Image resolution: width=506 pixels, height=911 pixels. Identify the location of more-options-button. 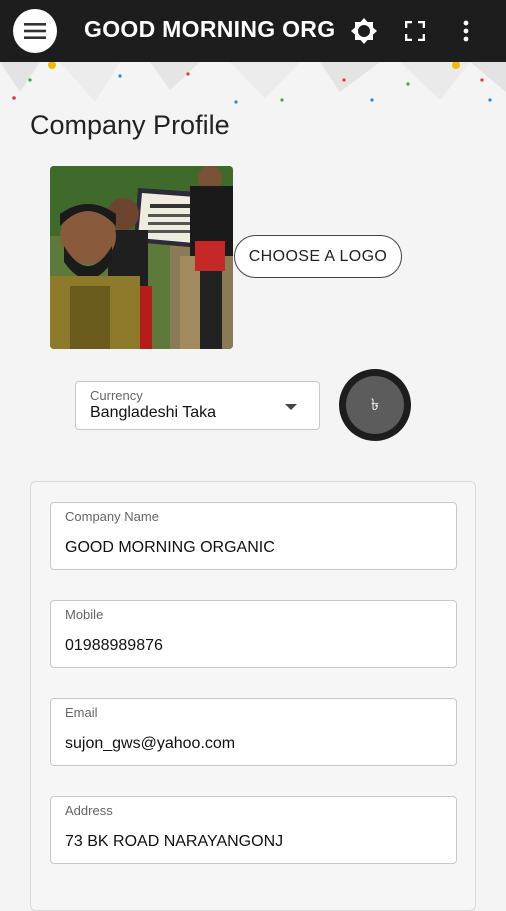
(466, 31).